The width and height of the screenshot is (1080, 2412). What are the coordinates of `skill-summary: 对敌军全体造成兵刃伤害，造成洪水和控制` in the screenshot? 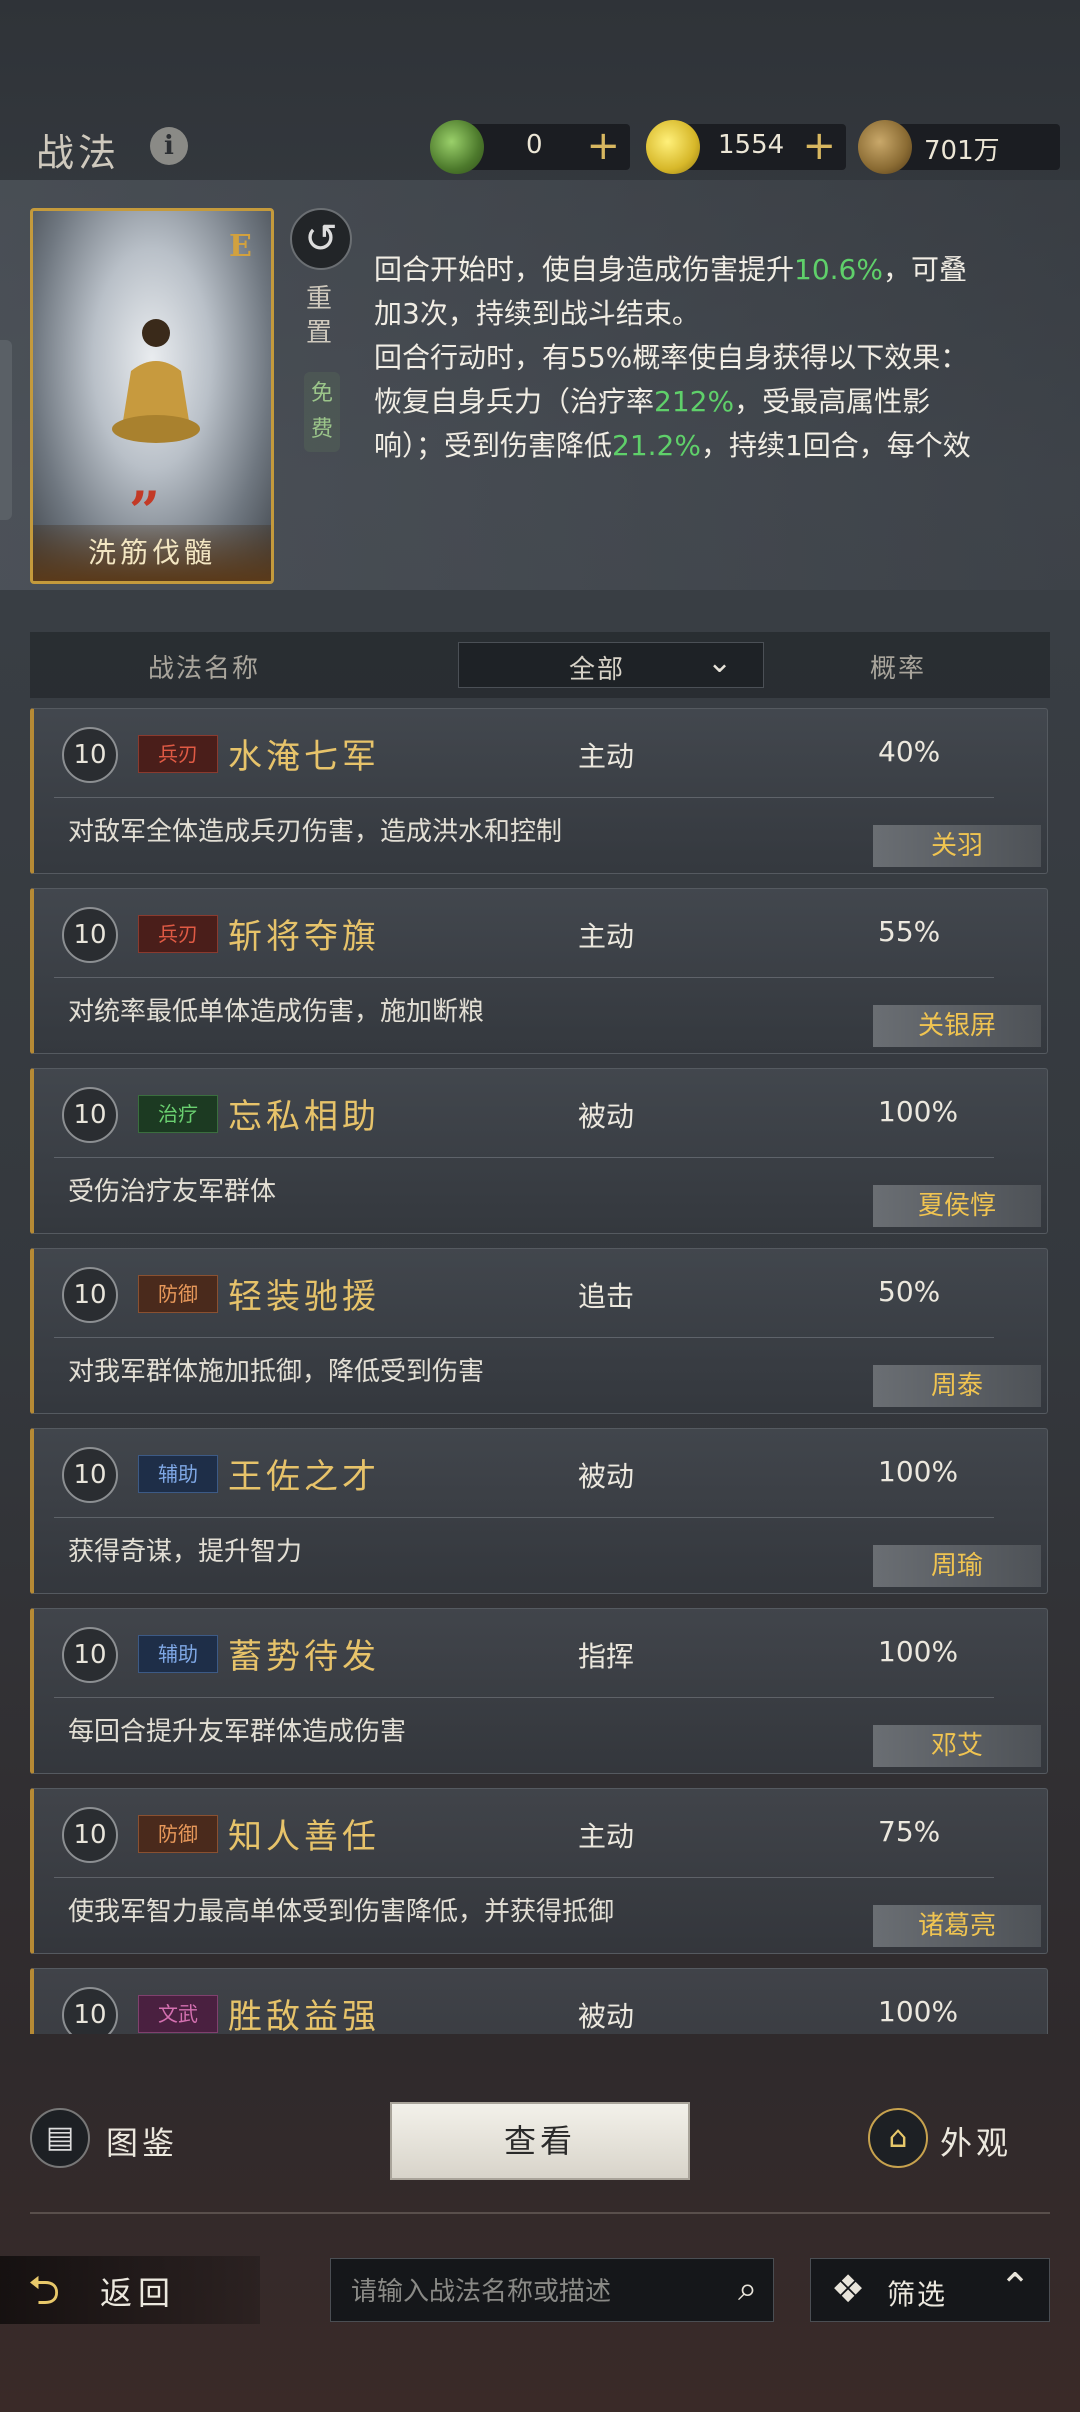 It's located at (315, 832).